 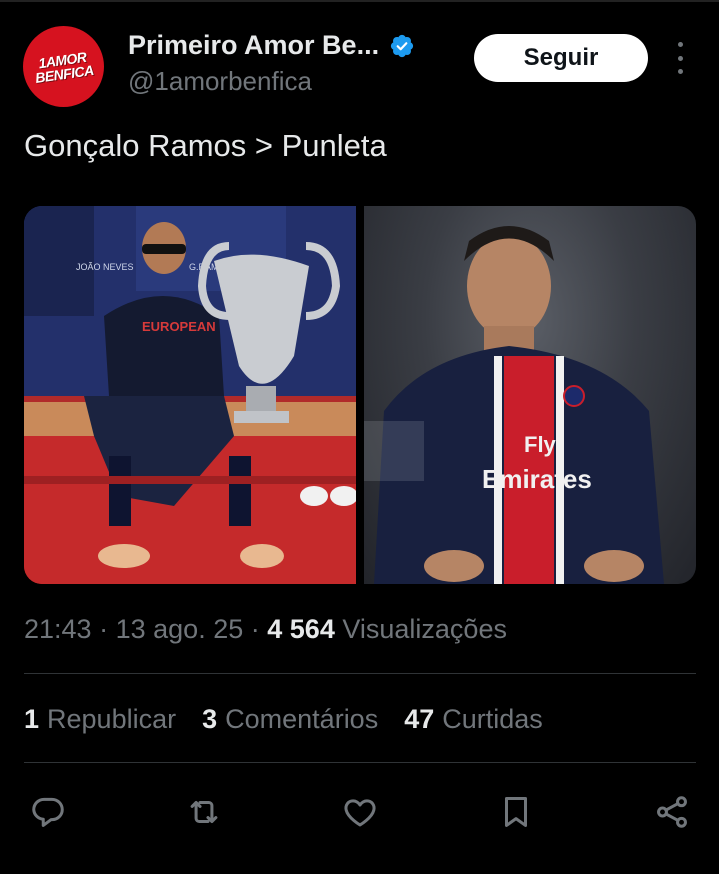 I want to click on repost-icon, so click(x=204, y=812).